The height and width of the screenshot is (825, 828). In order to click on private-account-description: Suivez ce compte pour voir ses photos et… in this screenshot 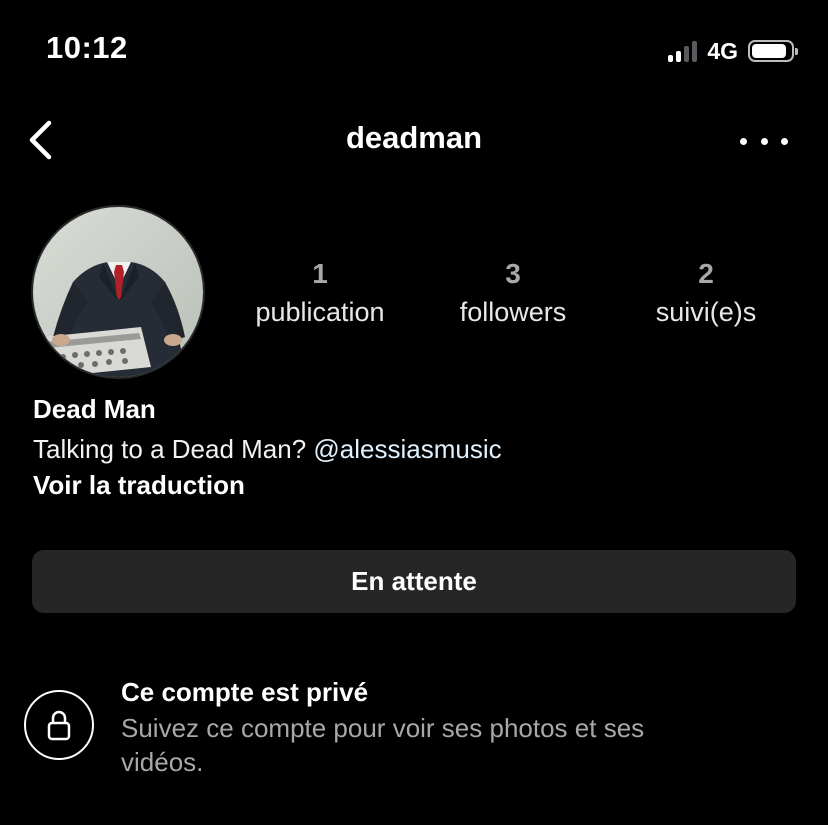, I will do `click(383, 745)`.